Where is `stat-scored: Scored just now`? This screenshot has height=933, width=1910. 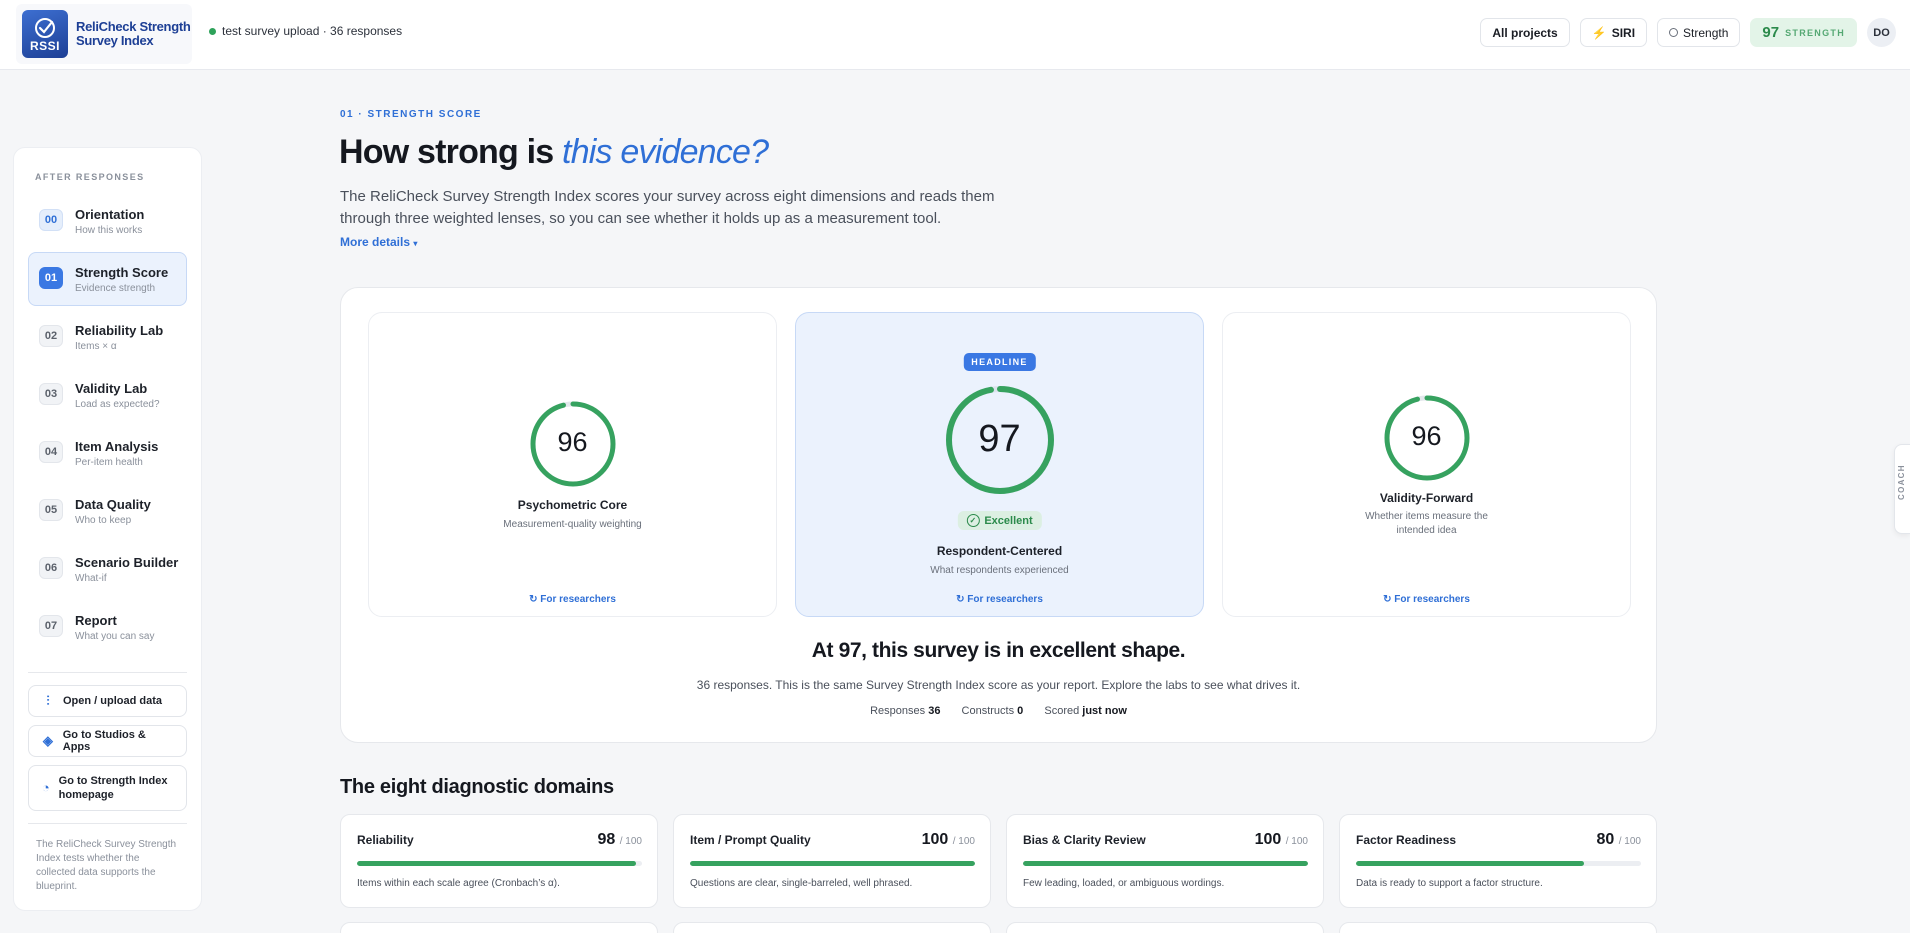 stat-scored: Scored just now is located at coordinates (1085, 711).